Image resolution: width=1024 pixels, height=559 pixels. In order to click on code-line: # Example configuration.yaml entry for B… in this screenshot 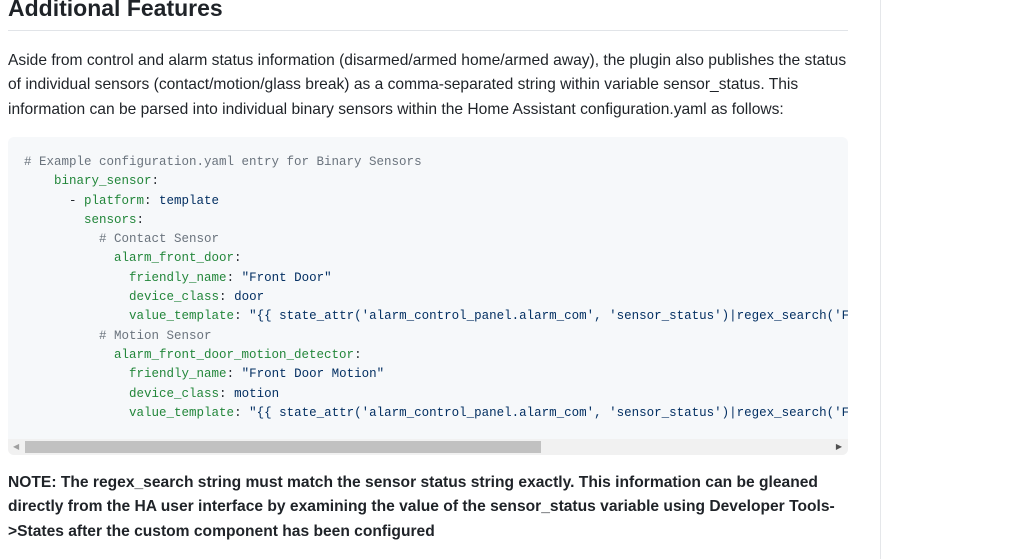, I will do `click(436, 162)`.